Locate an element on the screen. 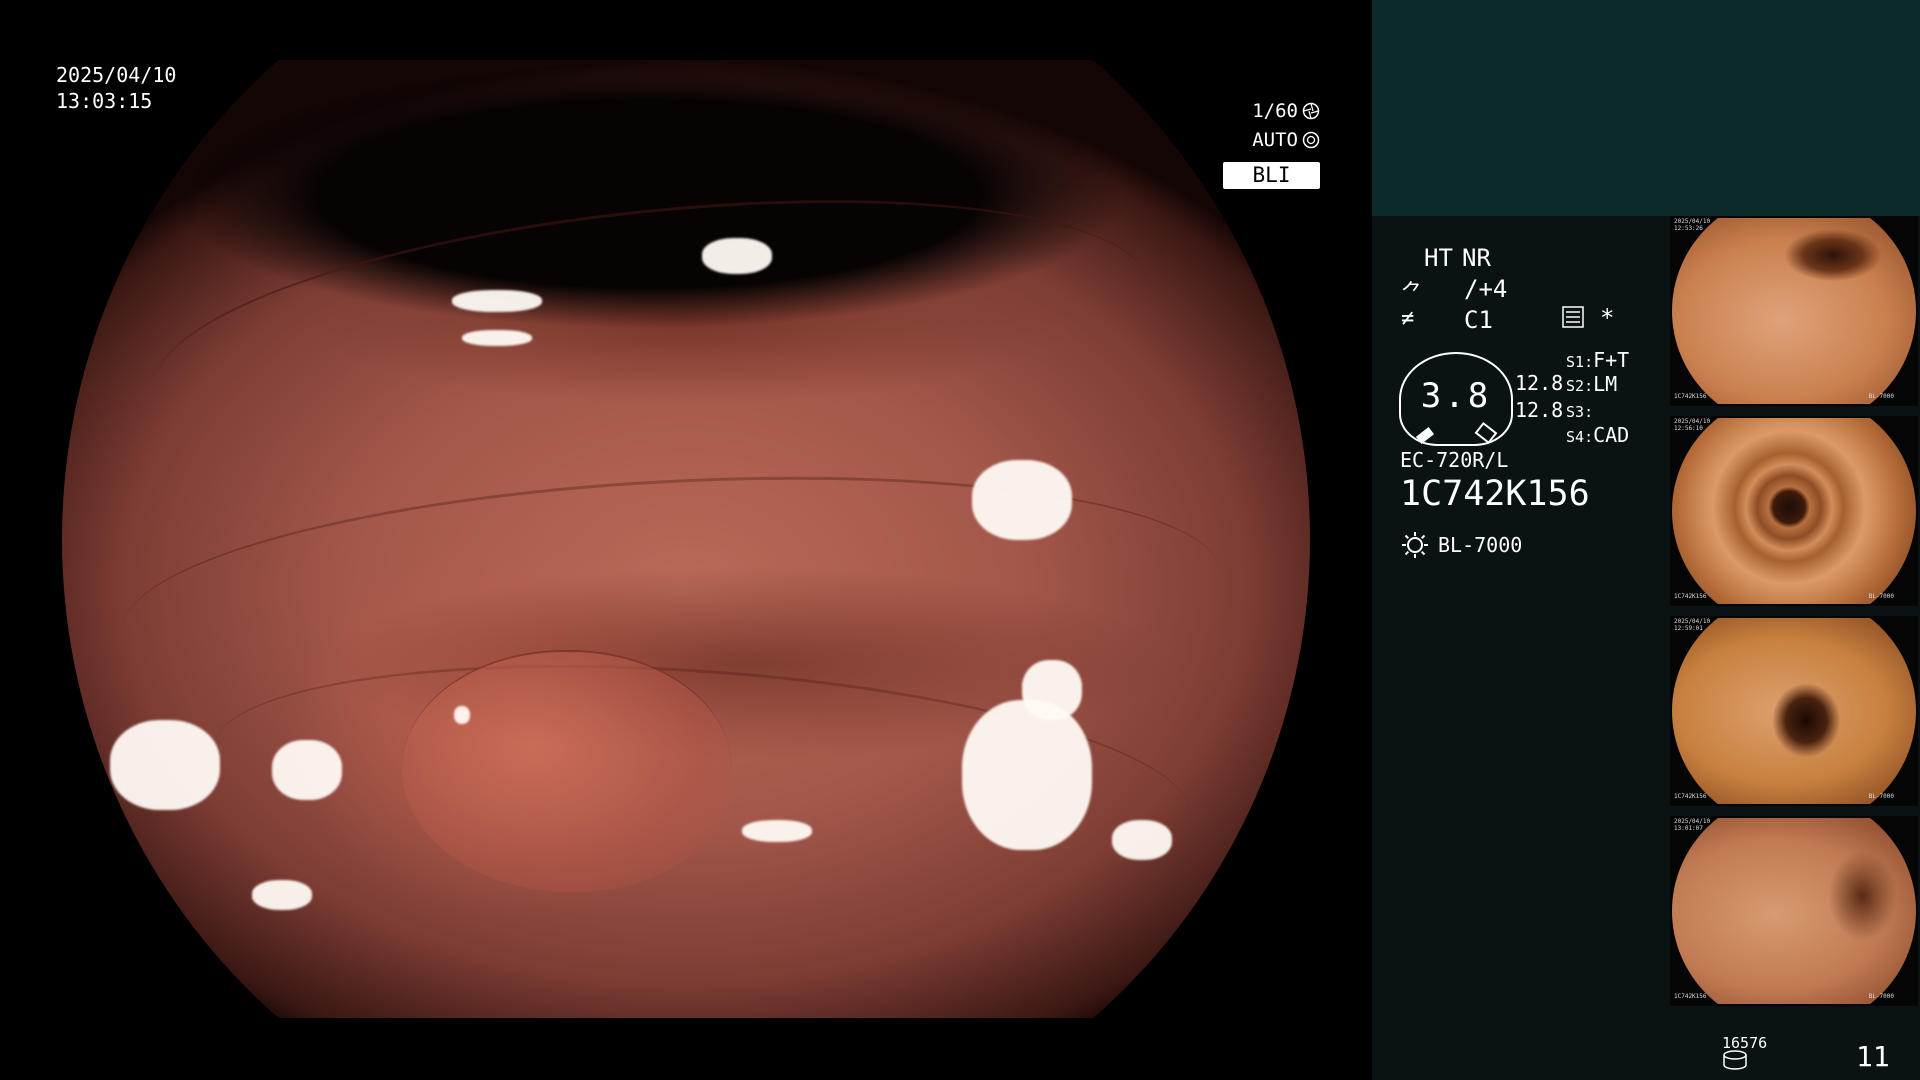  capture-thumbnail: 2025/04/10 12:56:10 1C742K156 BL-7000 is located at coordinates (1794, 511).